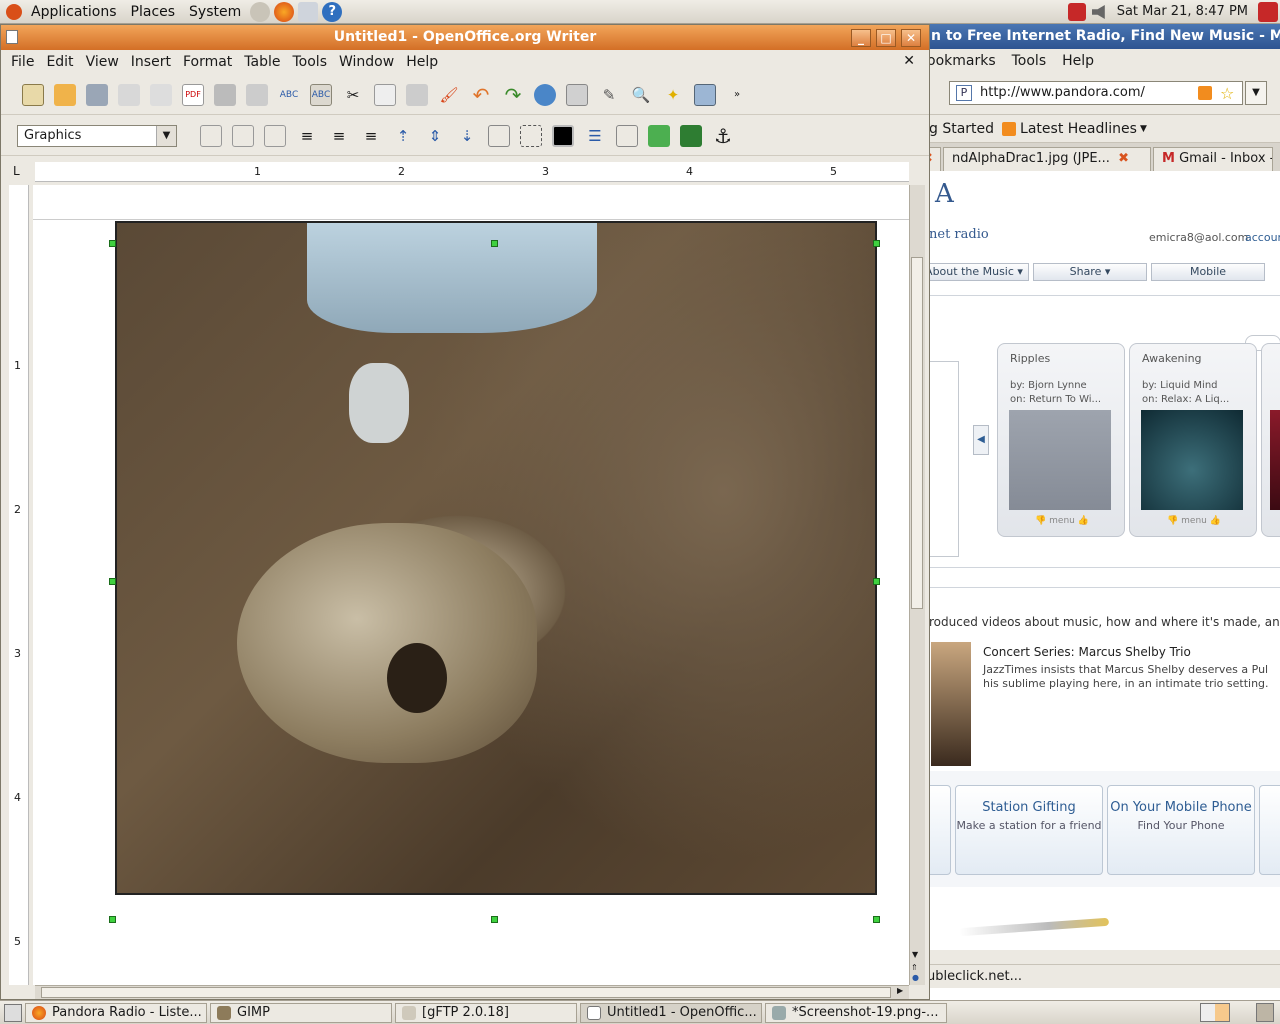 Image resolution: width=1280 pixels, height=1024 pixels. I want to click on wrap-through-icon, so click(275, 135).